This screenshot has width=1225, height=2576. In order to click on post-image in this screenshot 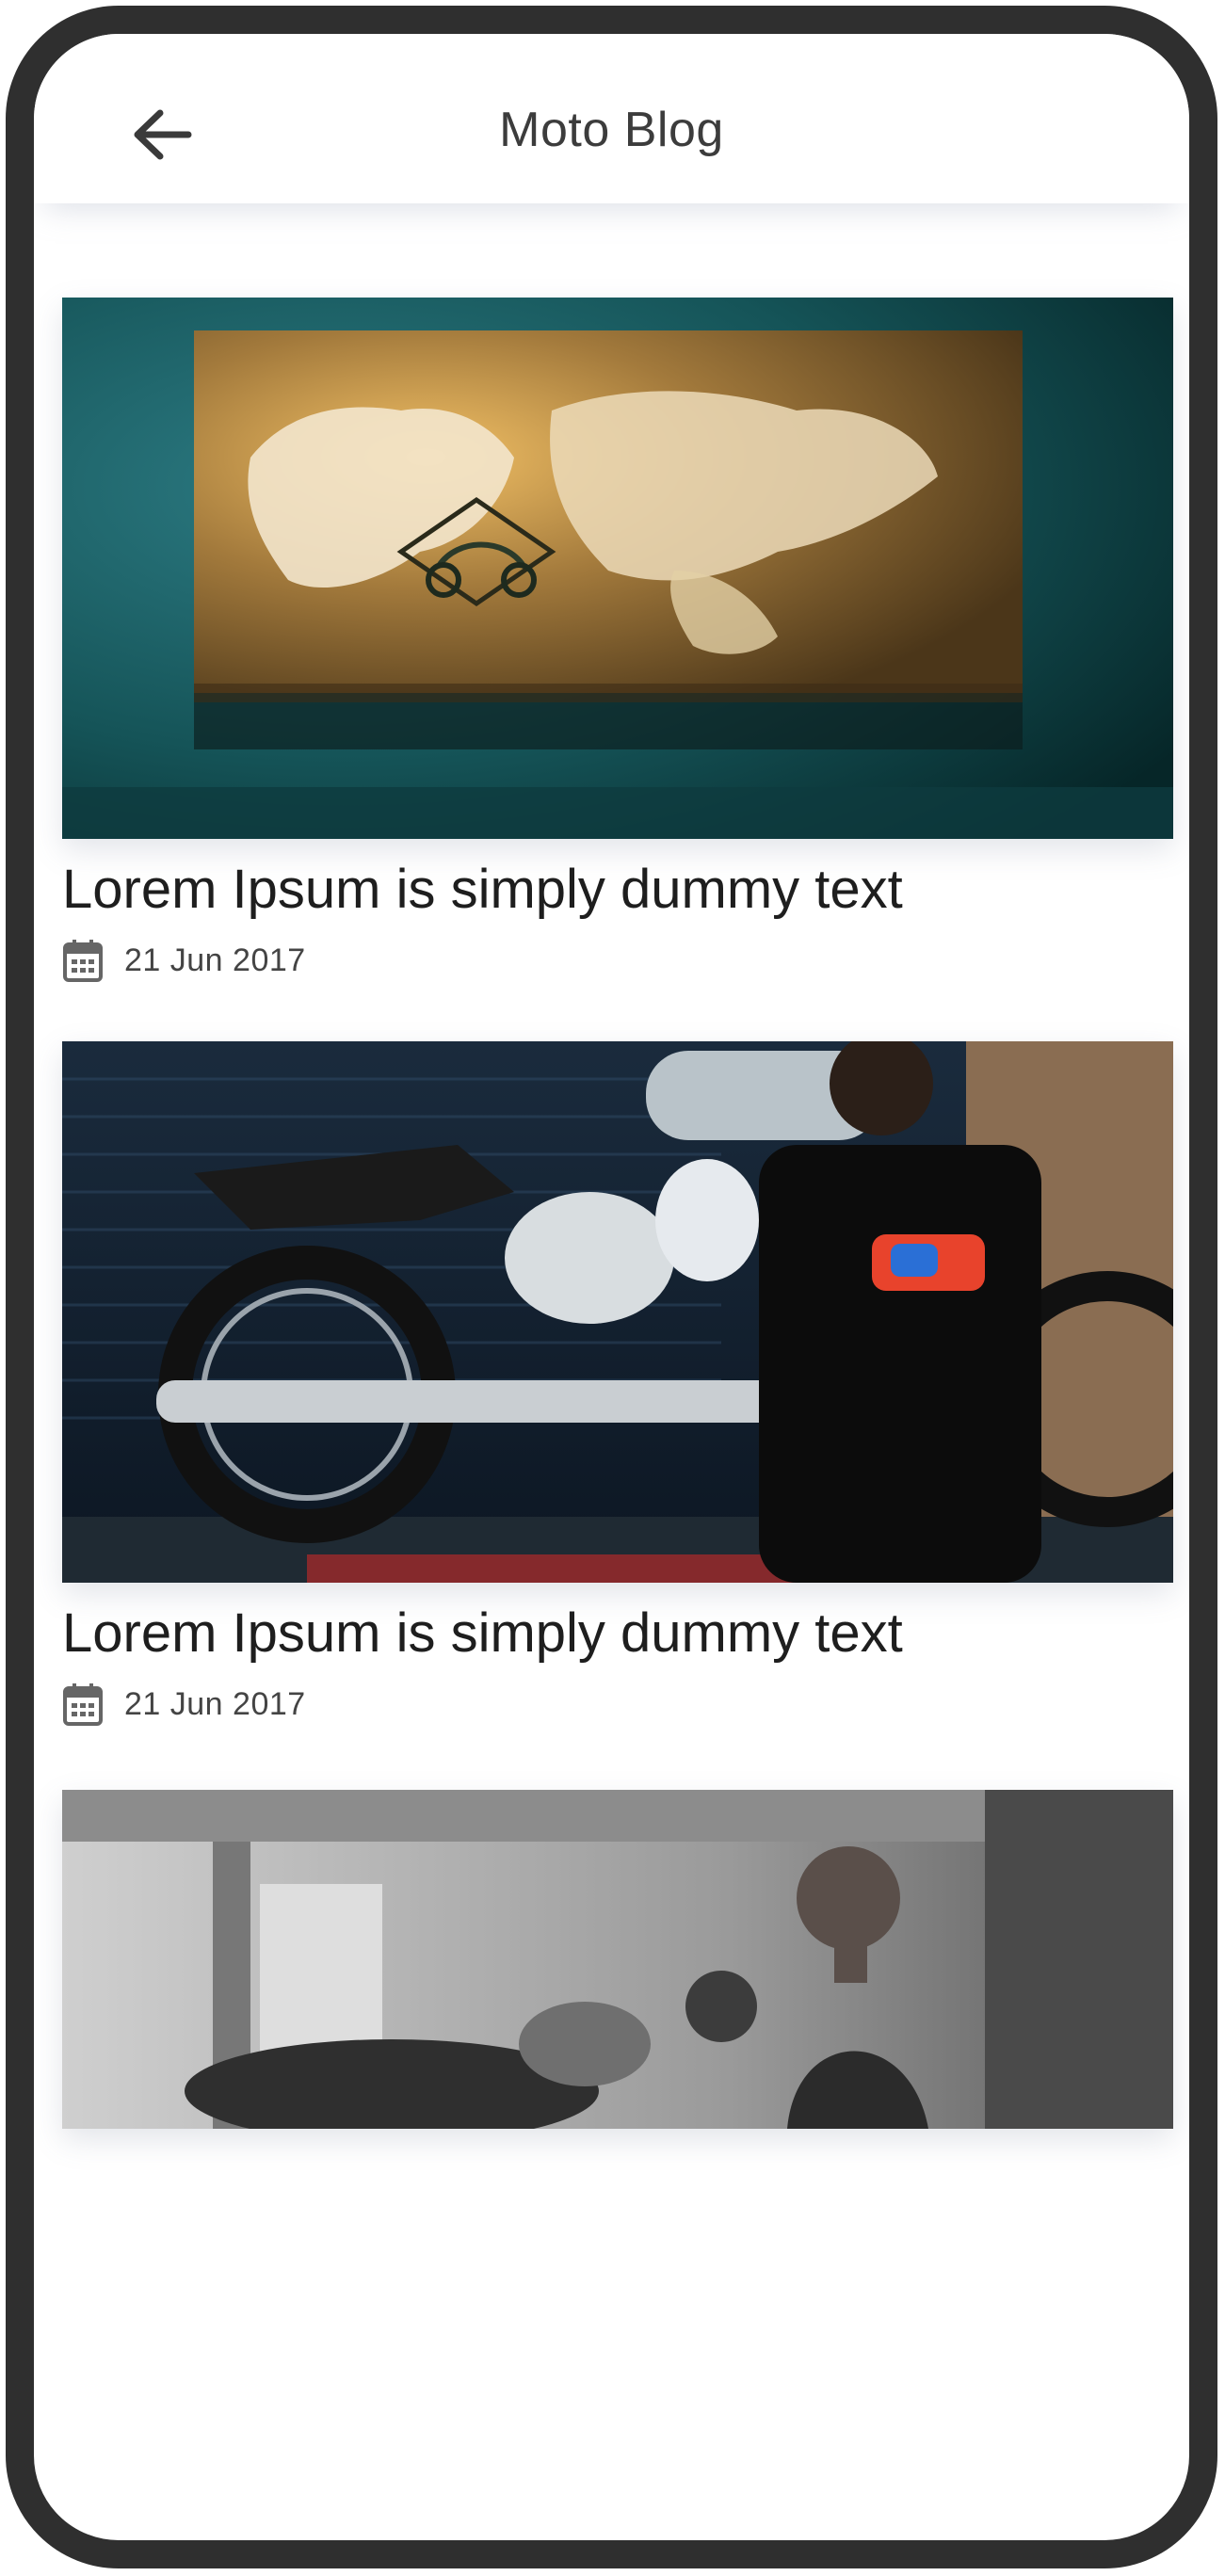, I will do `click(617, 1959)`.